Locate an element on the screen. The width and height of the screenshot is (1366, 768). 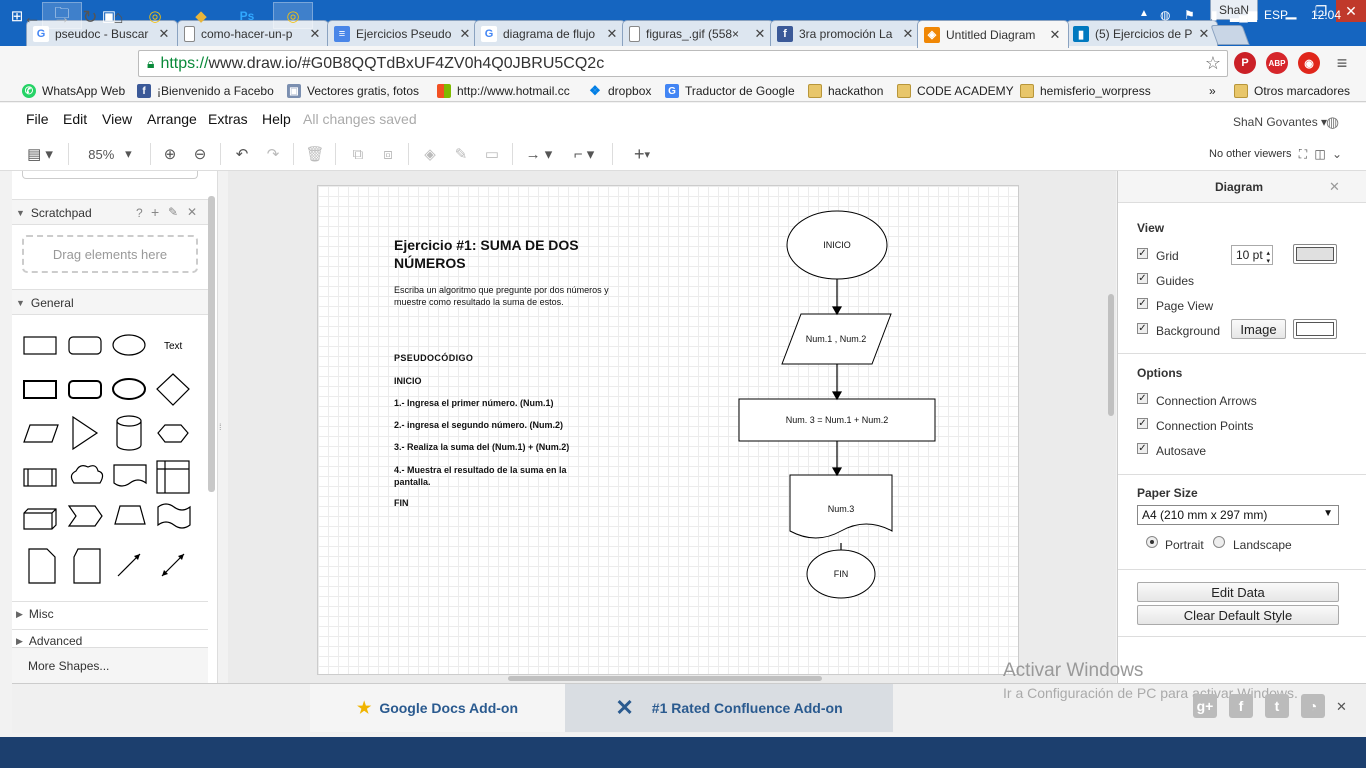
general-header: ▼ General is located at coordinates (110, 302).